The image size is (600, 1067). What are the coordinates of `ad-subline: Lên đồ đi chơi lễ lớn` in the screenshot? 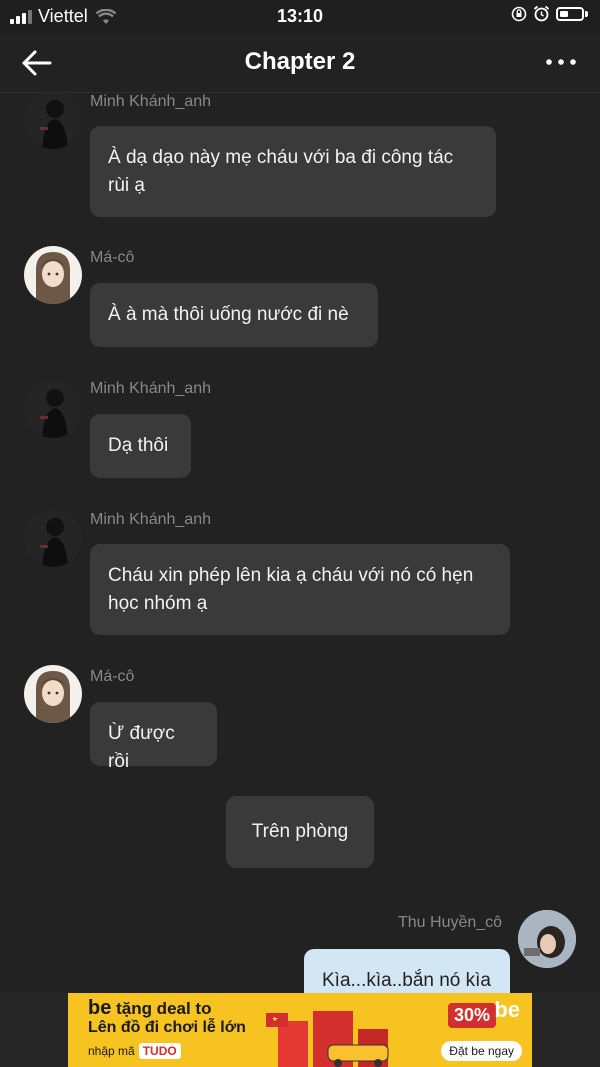 It's located at (167, 1027).